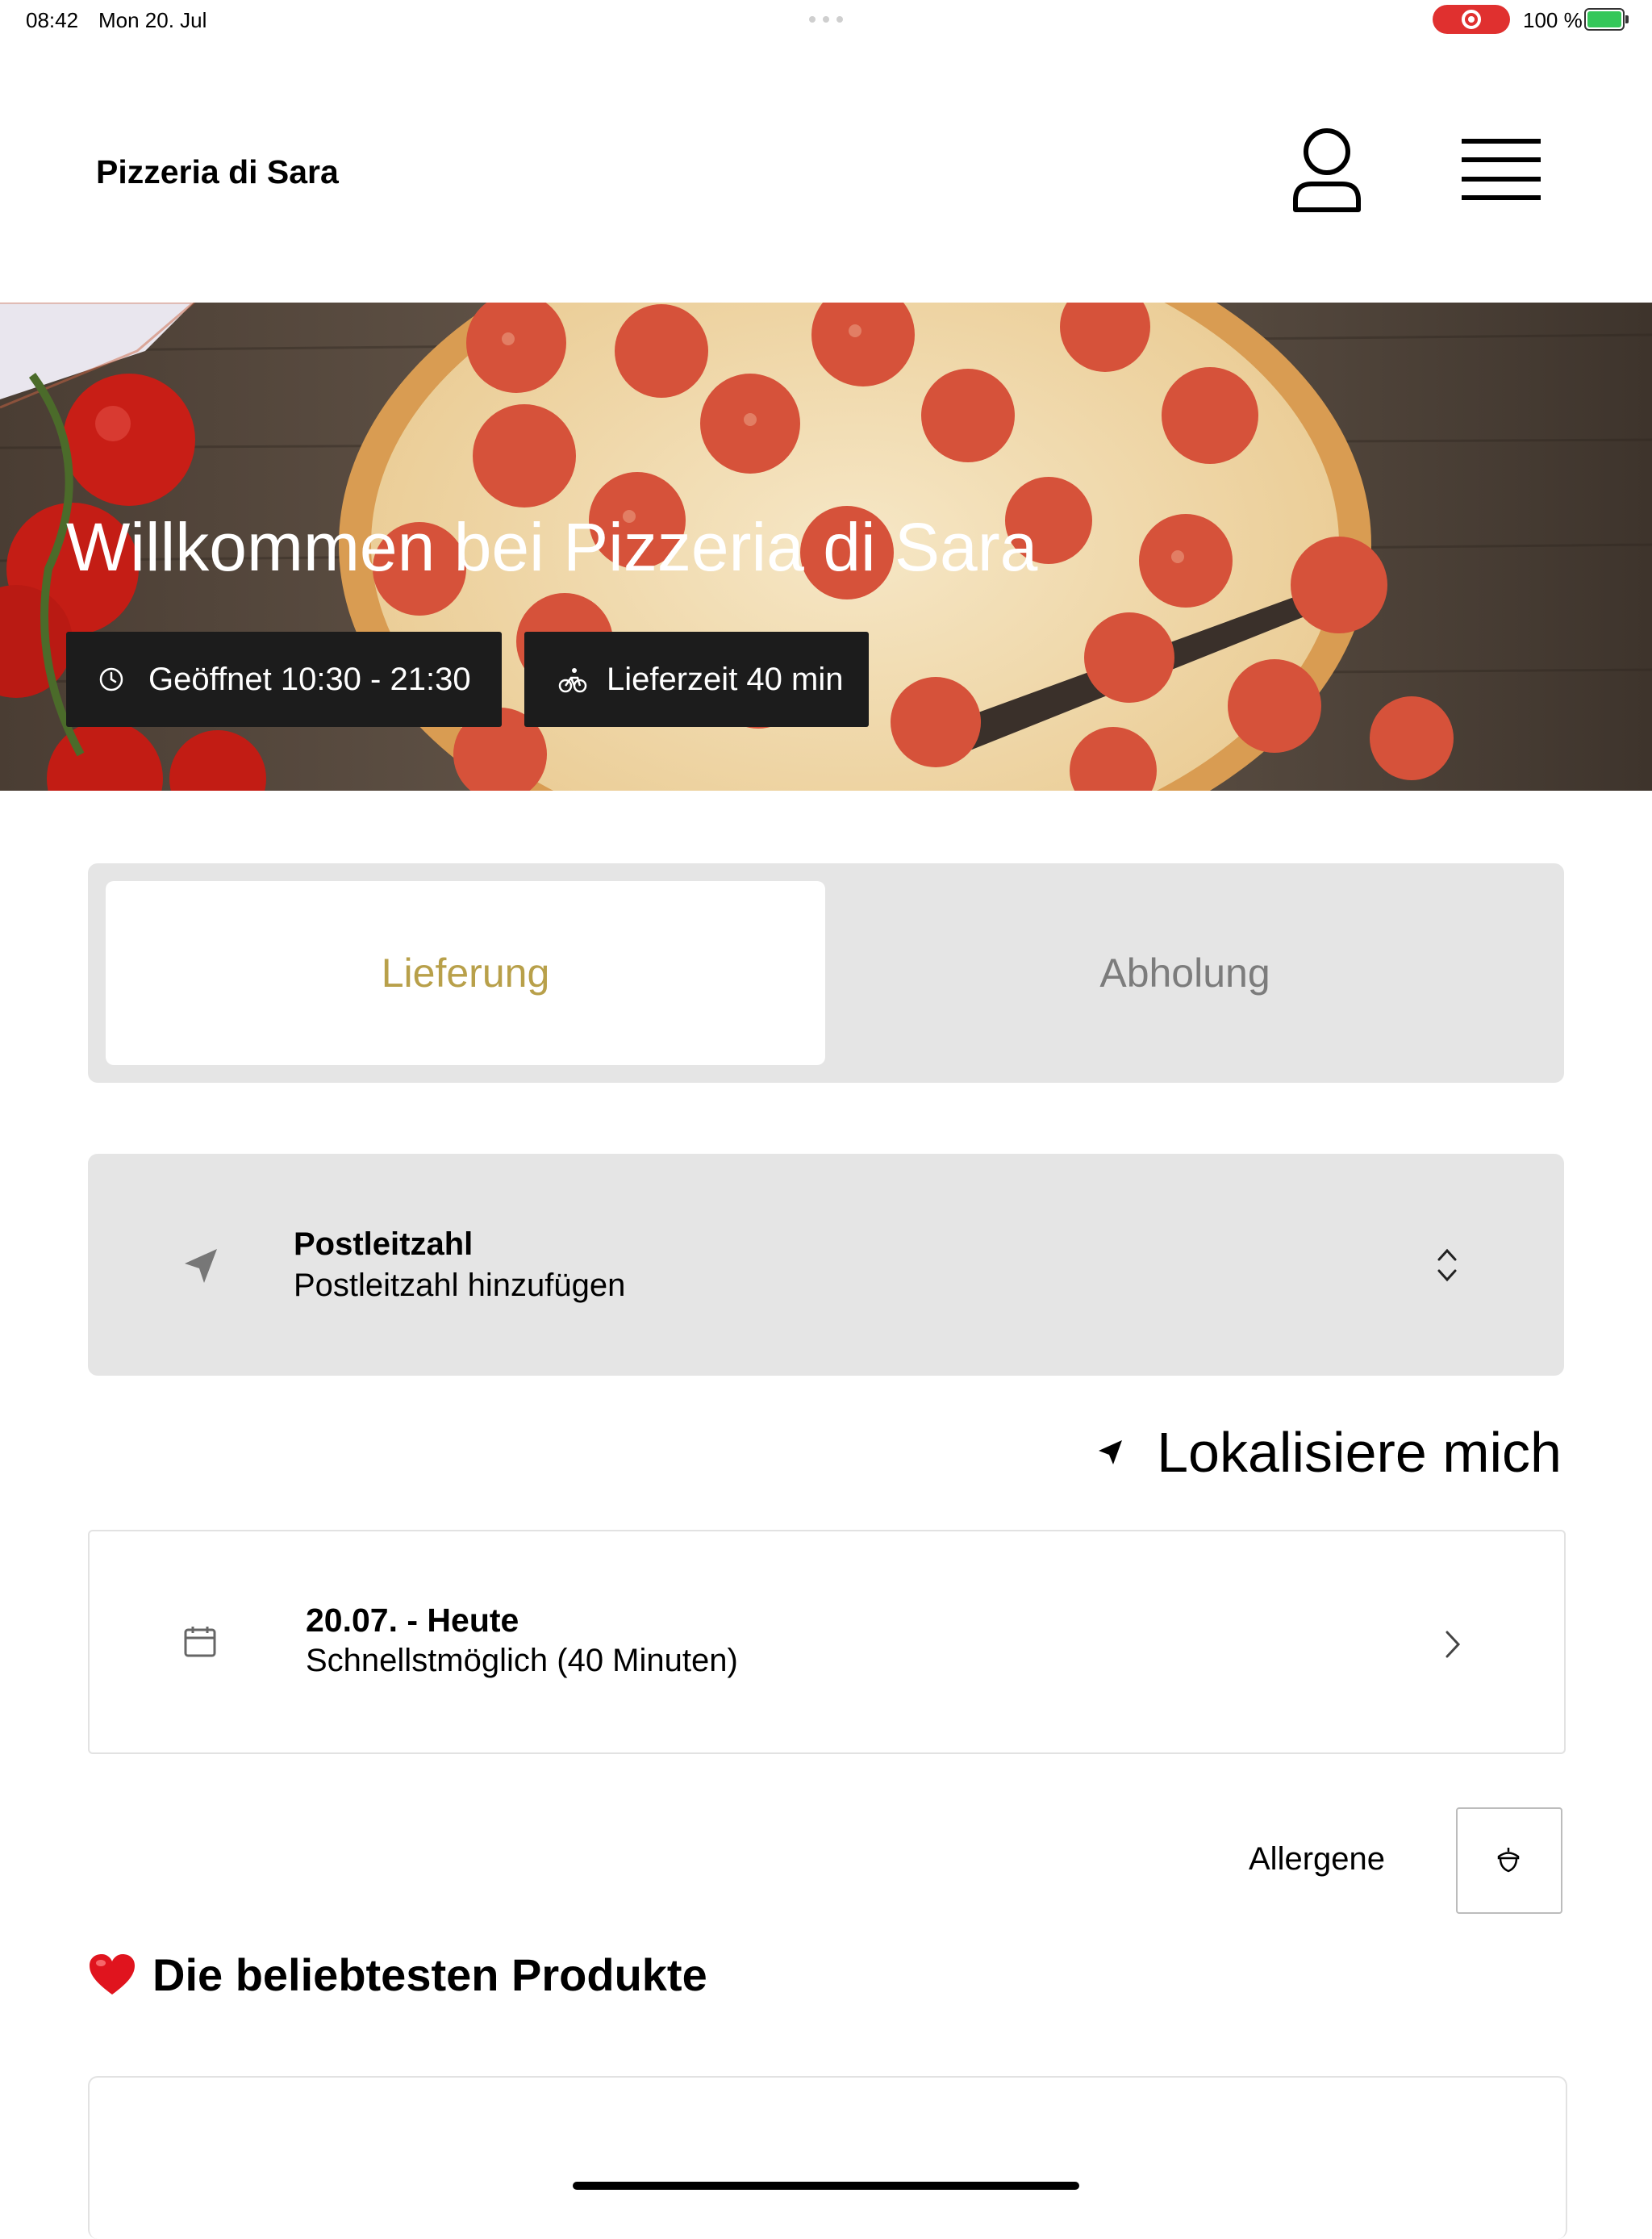 Image resolution: width=1652 pixels, height=2239 pixels. I want to click on account-button, so click(1327, 170).